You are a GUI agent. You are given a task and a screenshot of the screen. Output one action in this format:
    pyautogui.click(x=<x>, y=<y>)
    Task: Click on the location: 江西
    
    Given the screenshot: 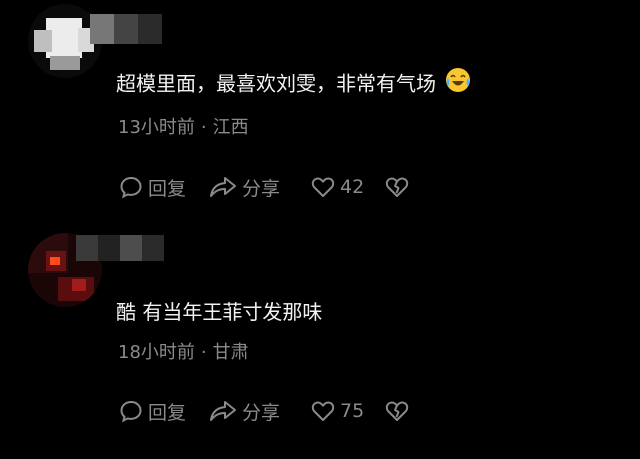 What is the action you would take?
    pyautogui.click(x=230, y=127)
    